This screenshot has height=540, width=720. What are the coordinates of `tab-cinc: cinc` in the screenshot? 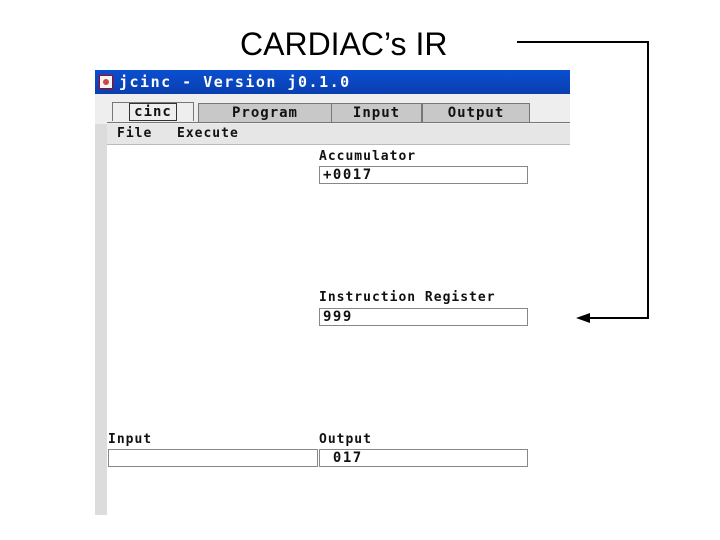 It's located at (153, 111).